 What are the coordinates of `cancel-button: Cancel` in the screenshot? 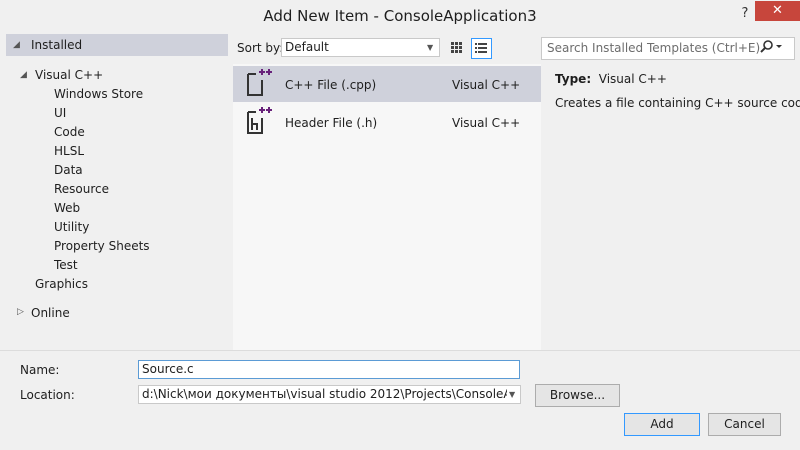 It's located at (744, 424).